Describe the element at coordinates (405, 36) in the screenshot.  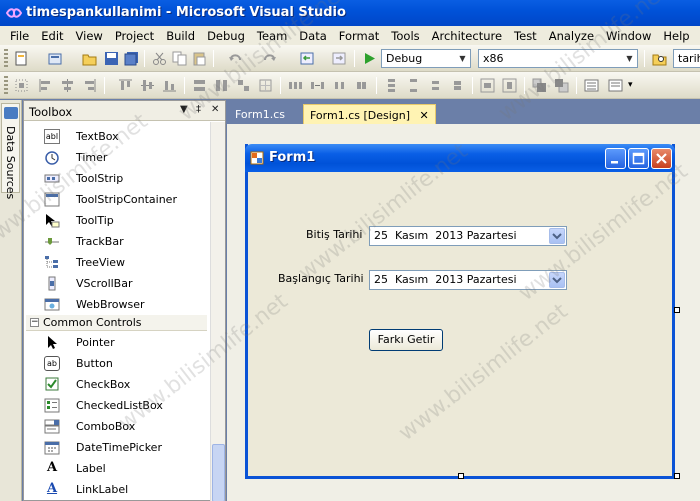
I see `menu-tools: Tools` at that location.